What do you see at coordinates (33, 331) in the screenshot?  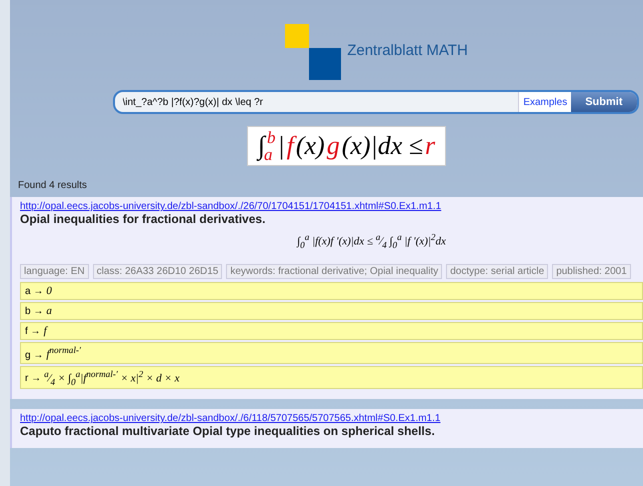 I see `substitution-variable: f →` at bounding box center [33, 331].